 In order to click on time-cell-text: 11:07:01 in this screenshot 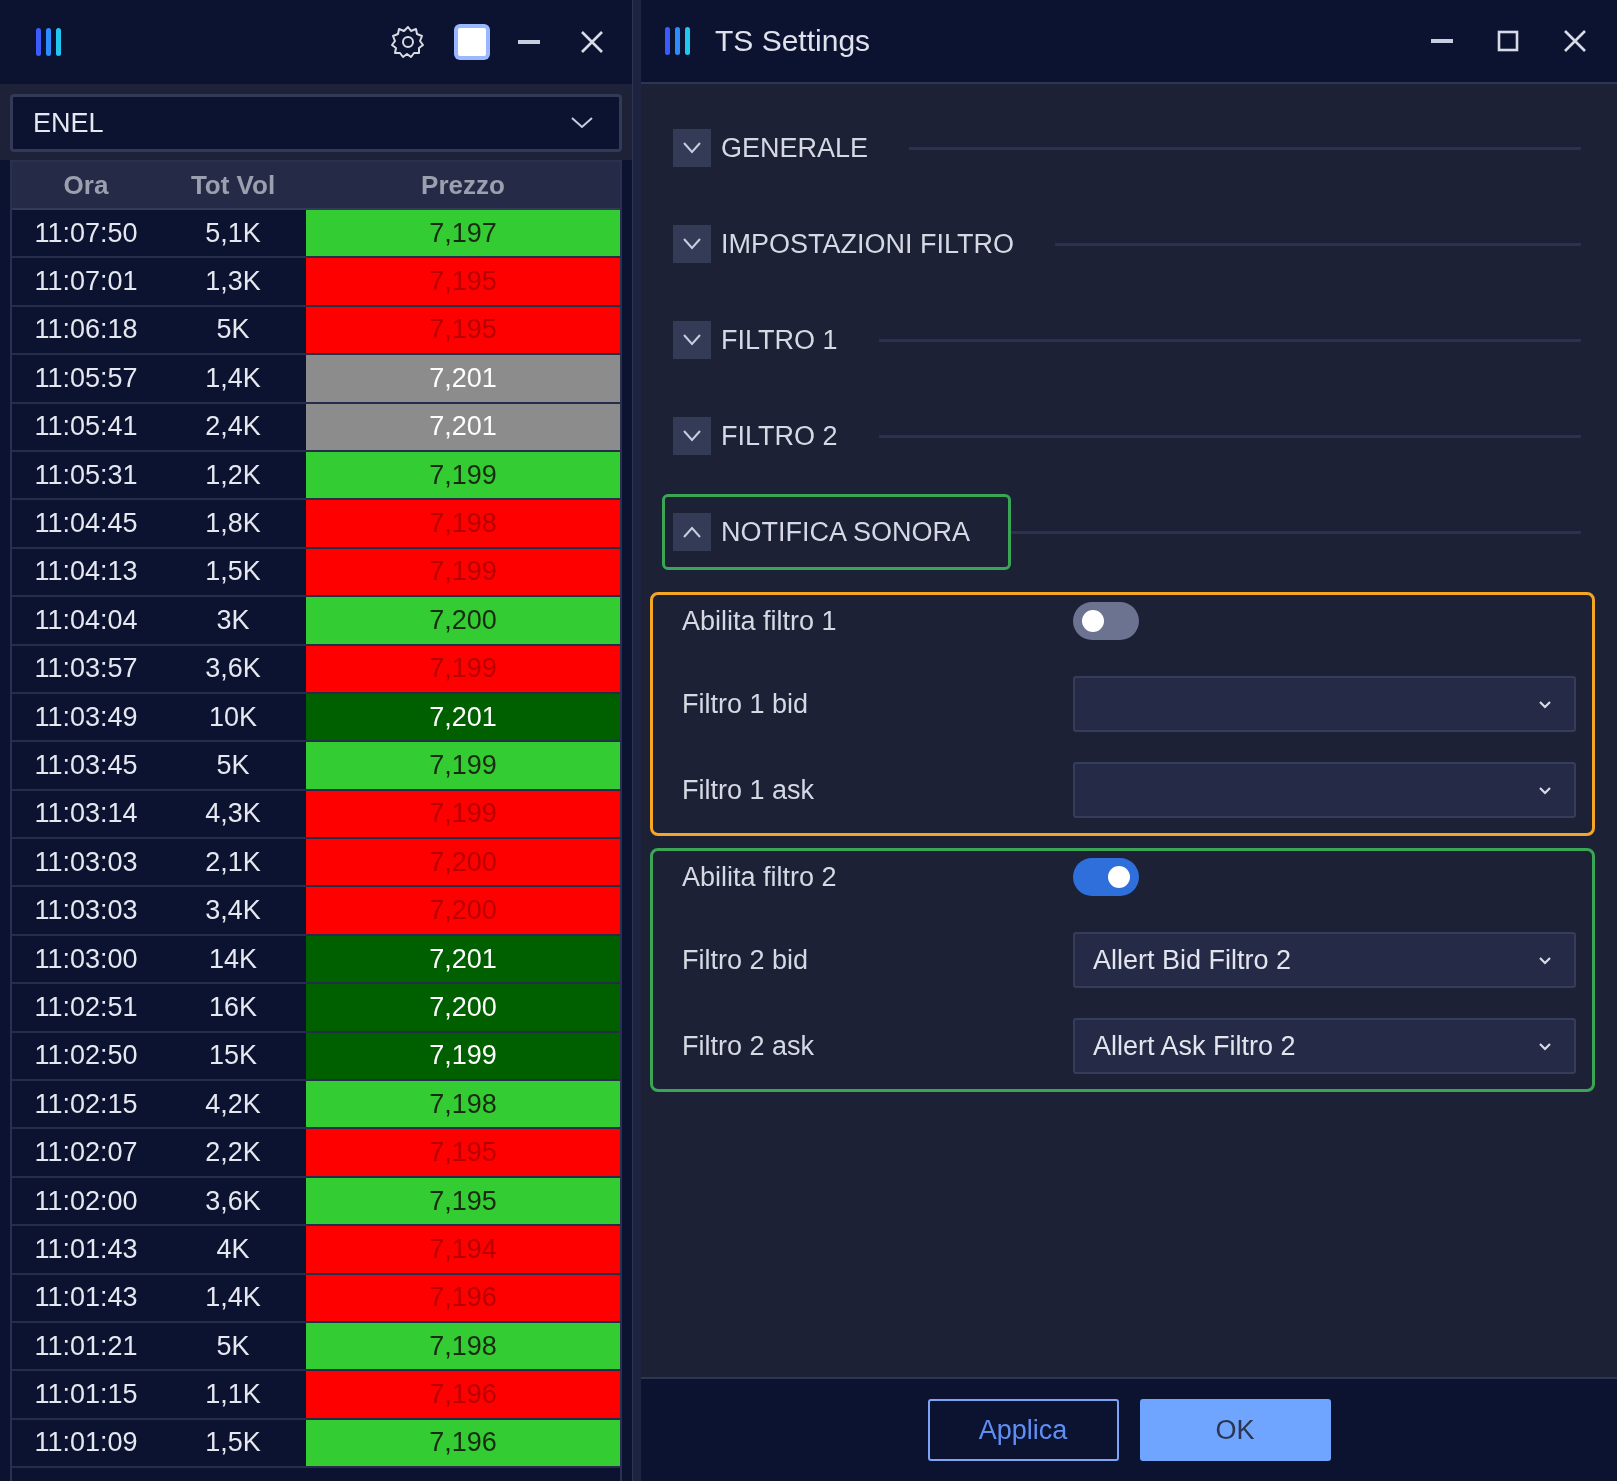, I will do `click(86, 282)`.